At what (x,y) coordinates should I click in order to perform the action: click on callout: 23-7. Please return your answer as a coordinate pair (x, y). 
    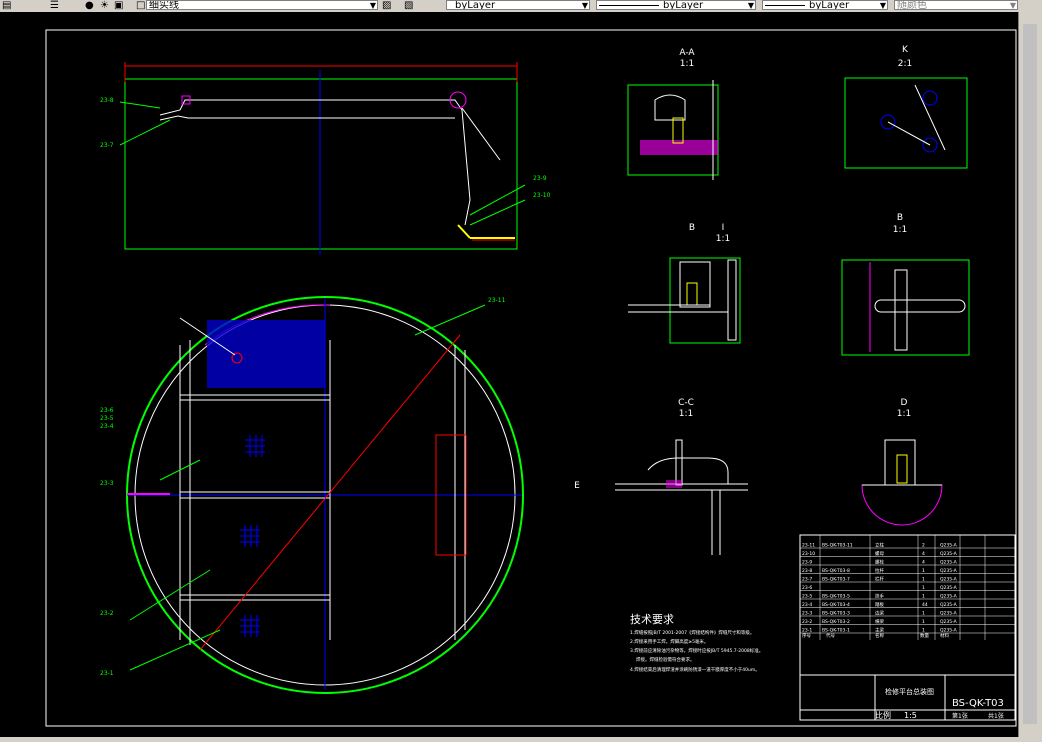
    Looking at the image, I should click on (107, 145).